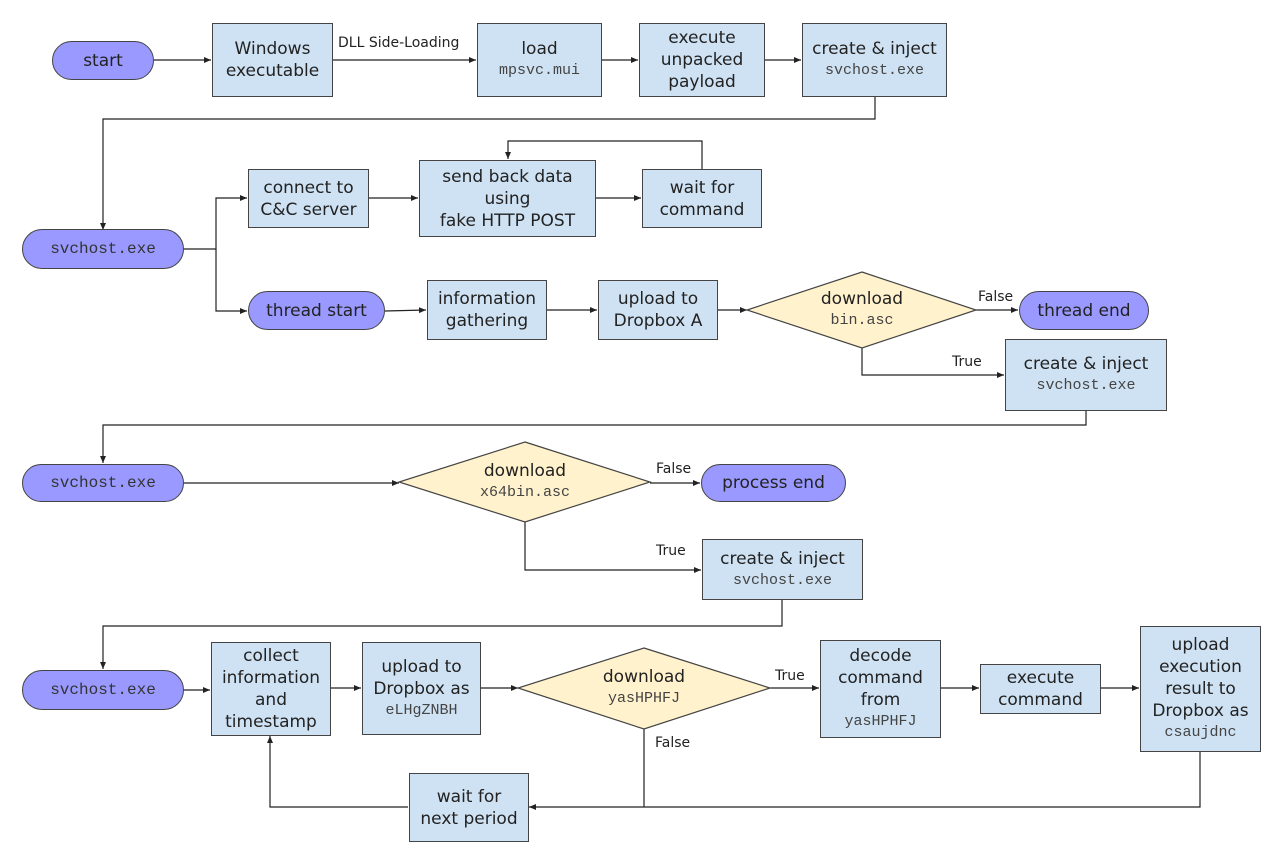 This screenshot has height=858, width=1283. Describe the element at coordinates (1086, 375) in the screenshot. I see `create-inject-svchost-box-2: create & inject svchost.exe` at that location.